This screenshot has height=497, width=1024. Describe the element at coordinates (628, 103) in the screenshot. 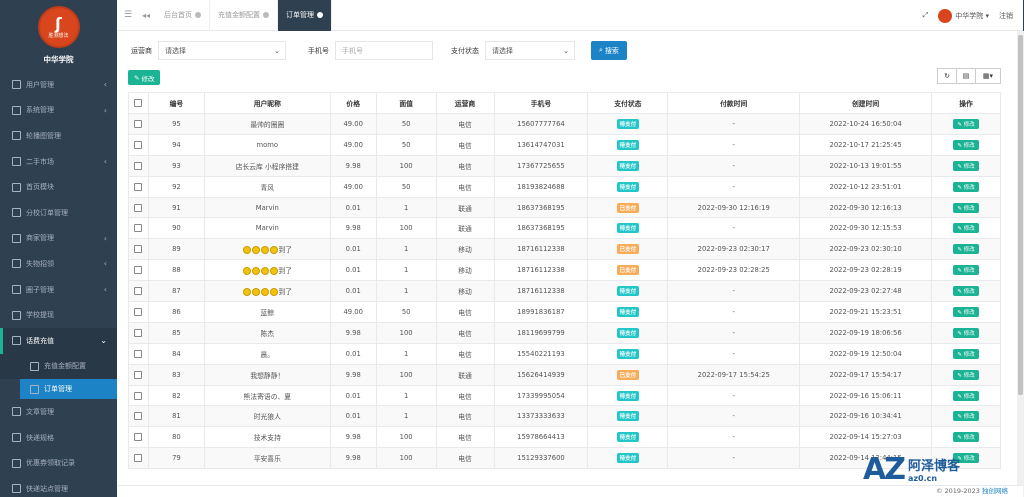

I see `col-pay-status: 支付状态` at that location.